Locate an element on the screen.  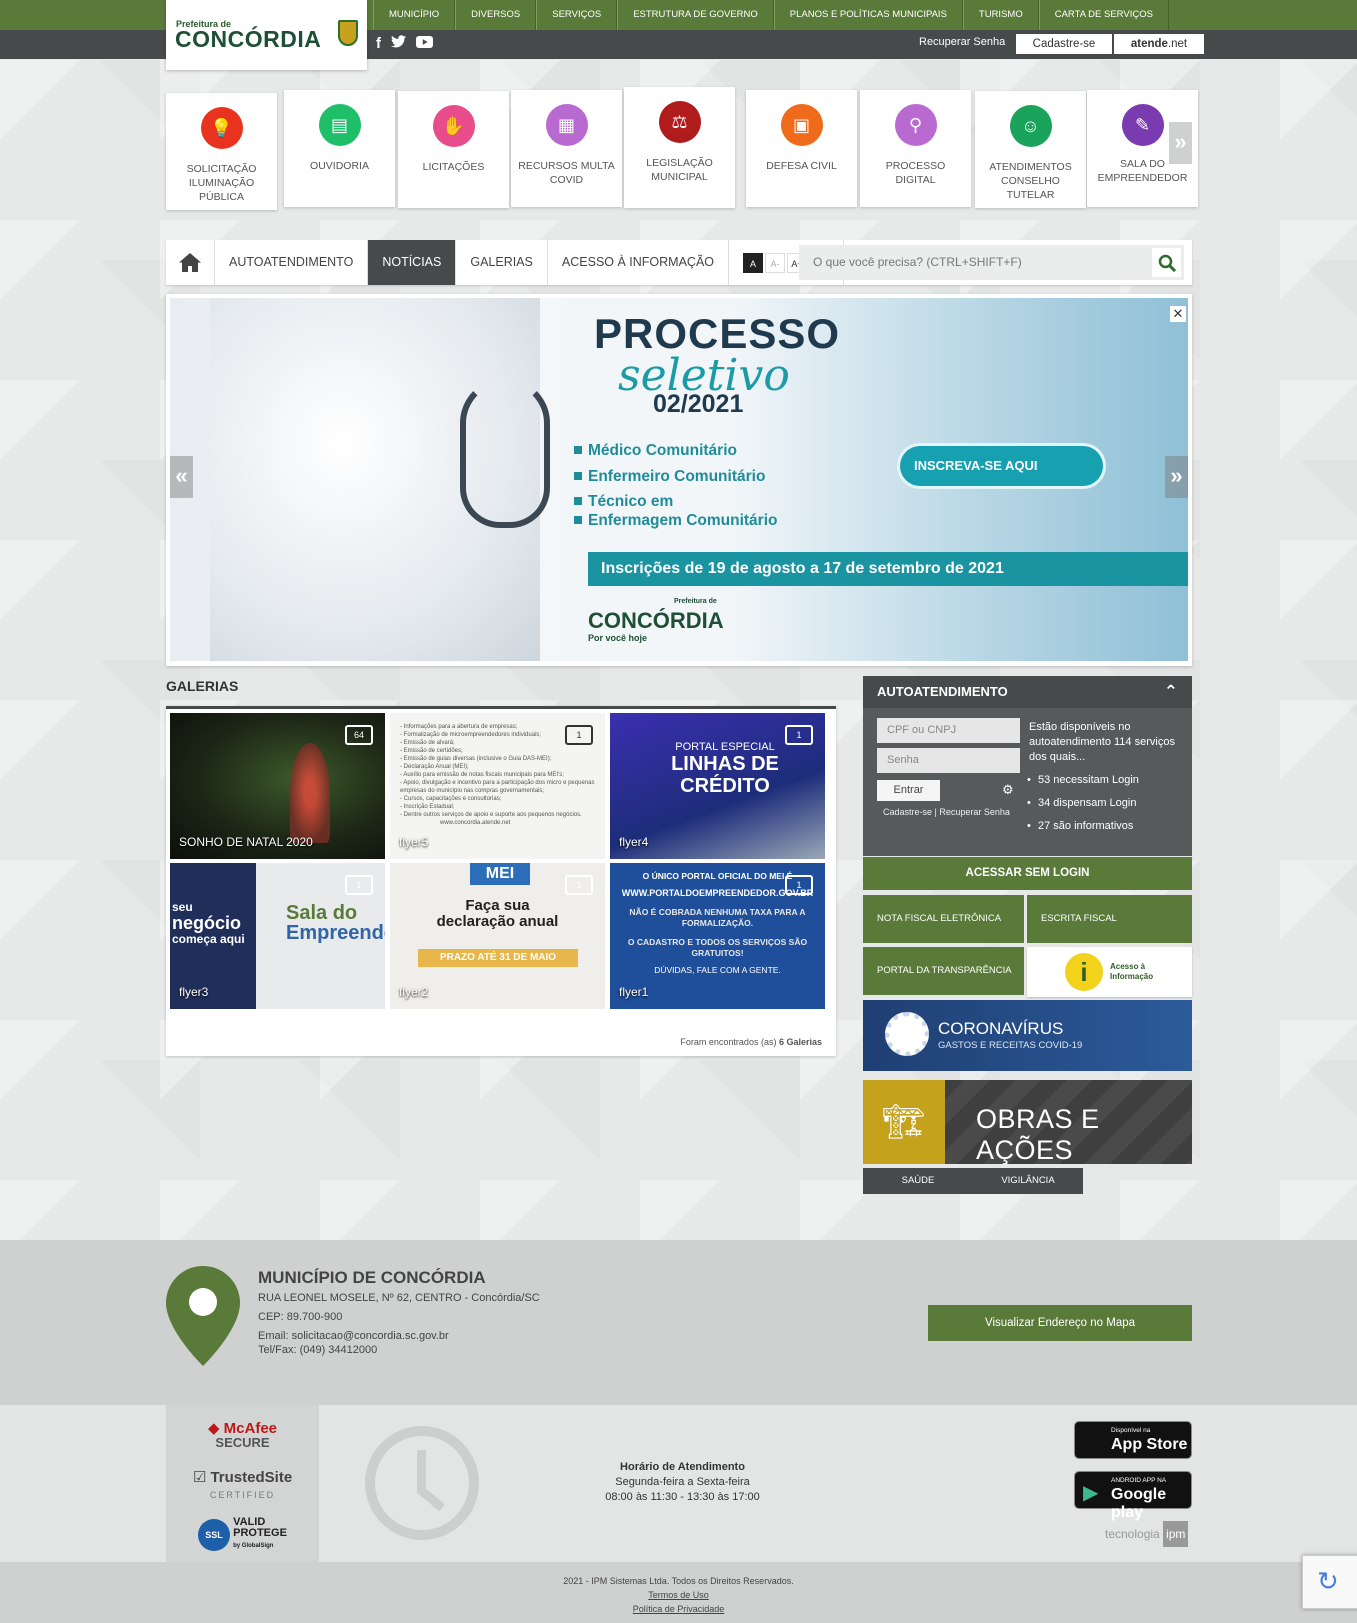
google-play-badge: ▶ ANDROID APP NA Google play is located at coordinates (1133, 1496).